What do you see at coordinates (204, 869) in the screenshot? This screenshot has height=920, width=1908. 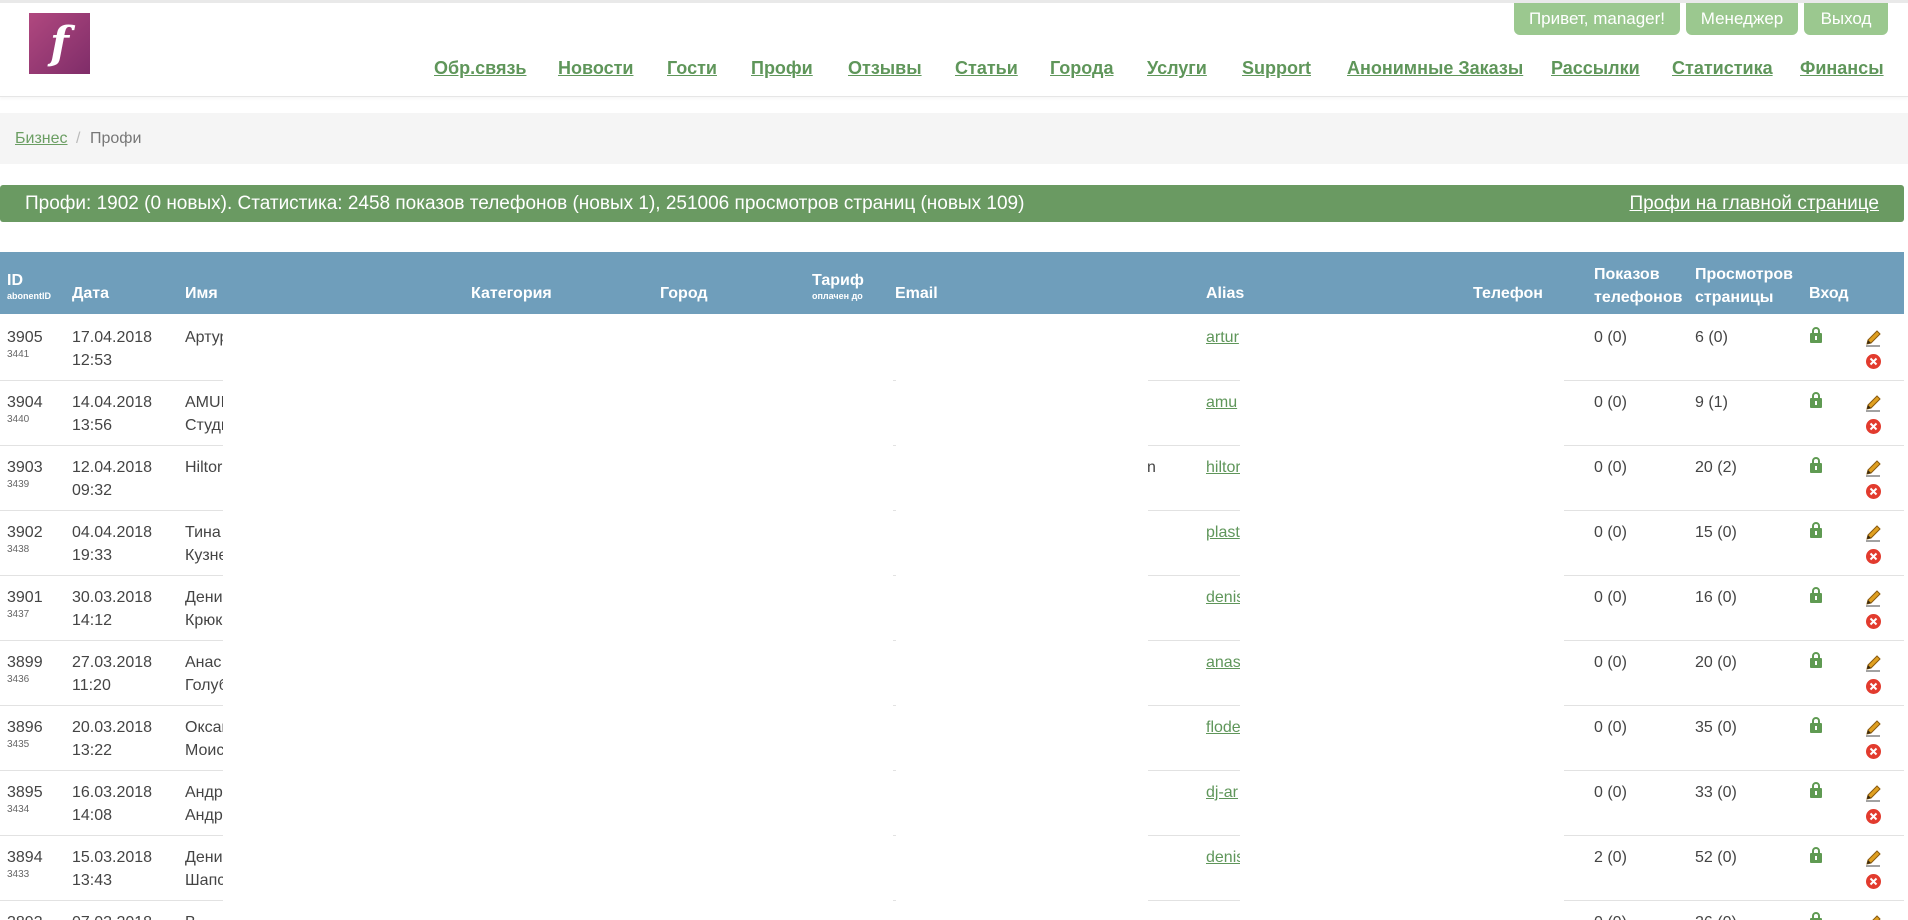 I see `cell-name: Дени Шапс` at bounding box center [204, 869].